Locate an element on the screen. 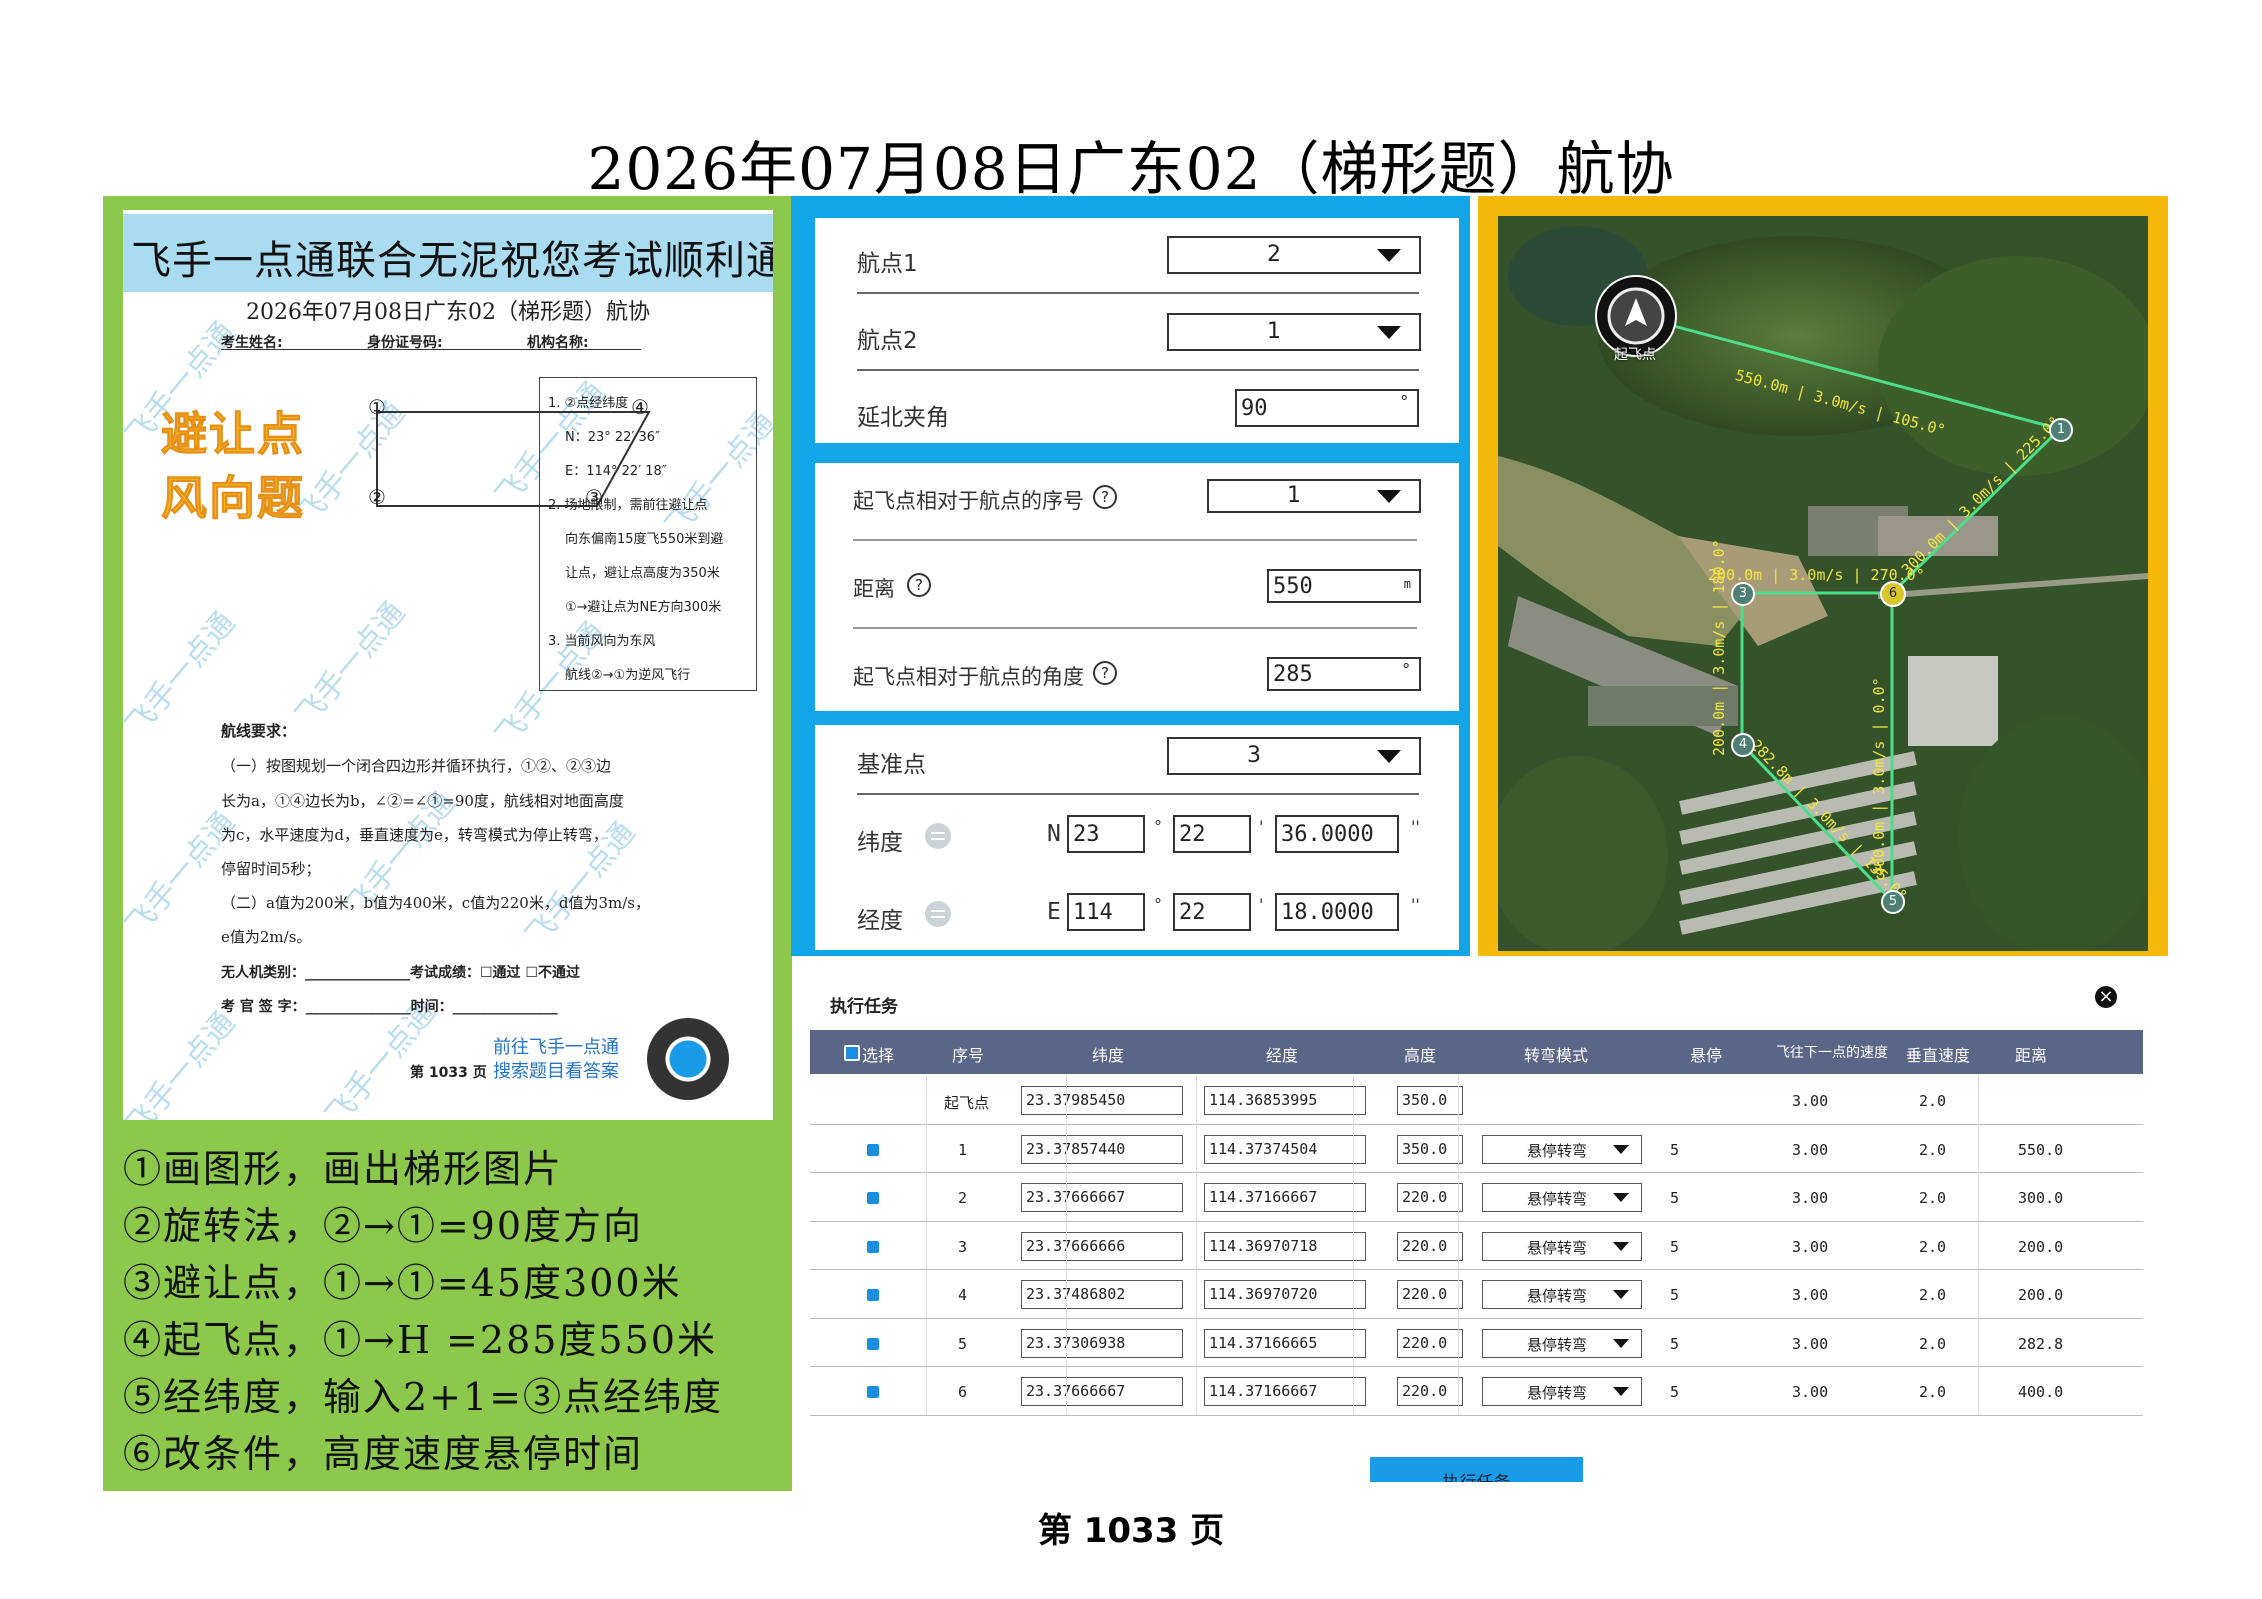  info-line: ①→避让点为NE方向300米 is located at coordinates (643, 607).